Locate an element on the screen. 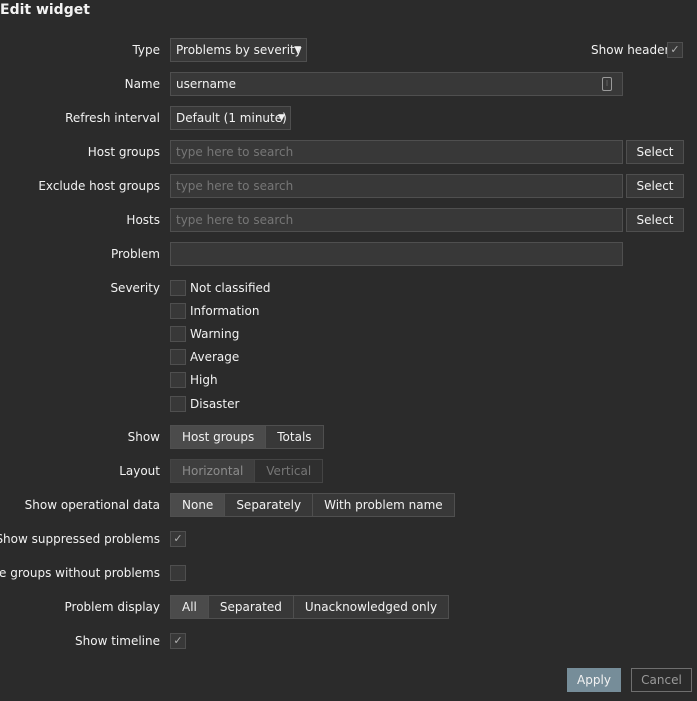  show-suppressed-label: Show suppressed problems is located at coordinates (80, 539).